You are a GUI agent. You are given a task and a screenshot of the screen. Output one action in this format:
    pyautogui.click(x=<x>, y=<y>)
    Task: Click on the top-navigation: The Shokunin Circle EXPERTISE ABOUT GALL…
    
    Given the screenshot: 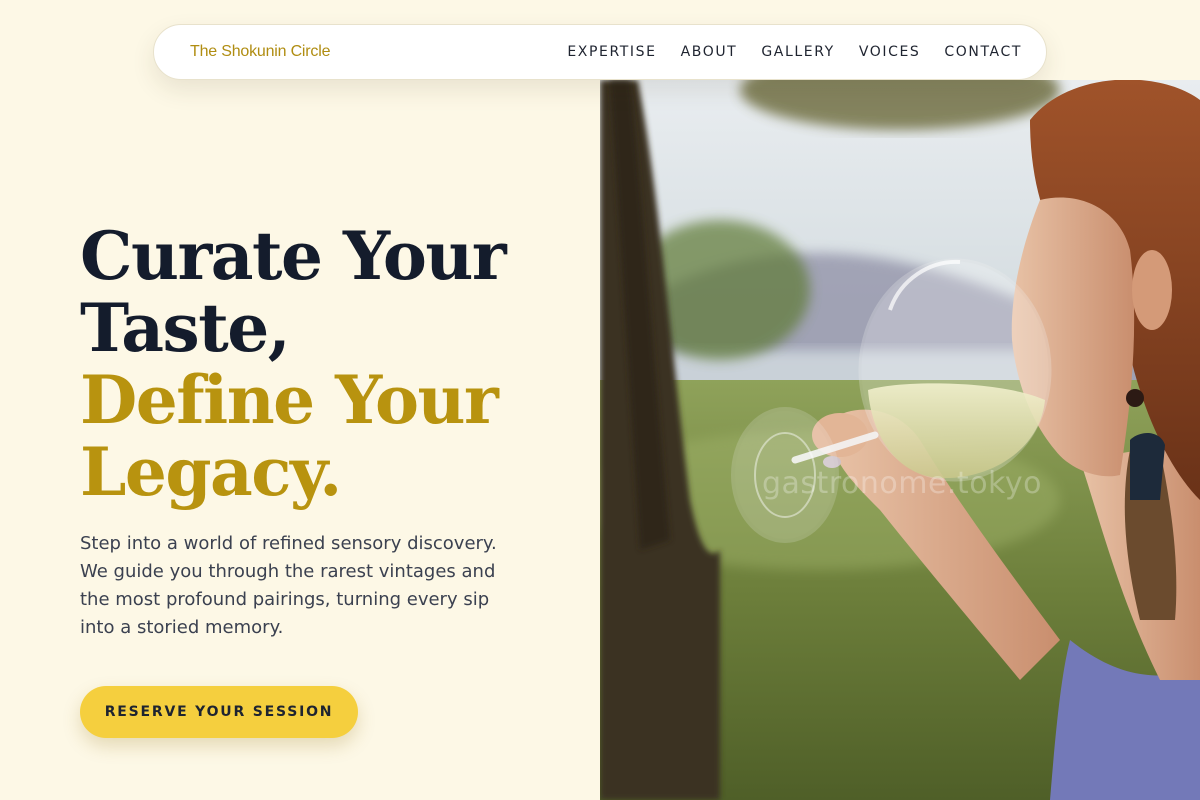 What is the action you would take?
    pyautogui.click(x=600, y=52)
    